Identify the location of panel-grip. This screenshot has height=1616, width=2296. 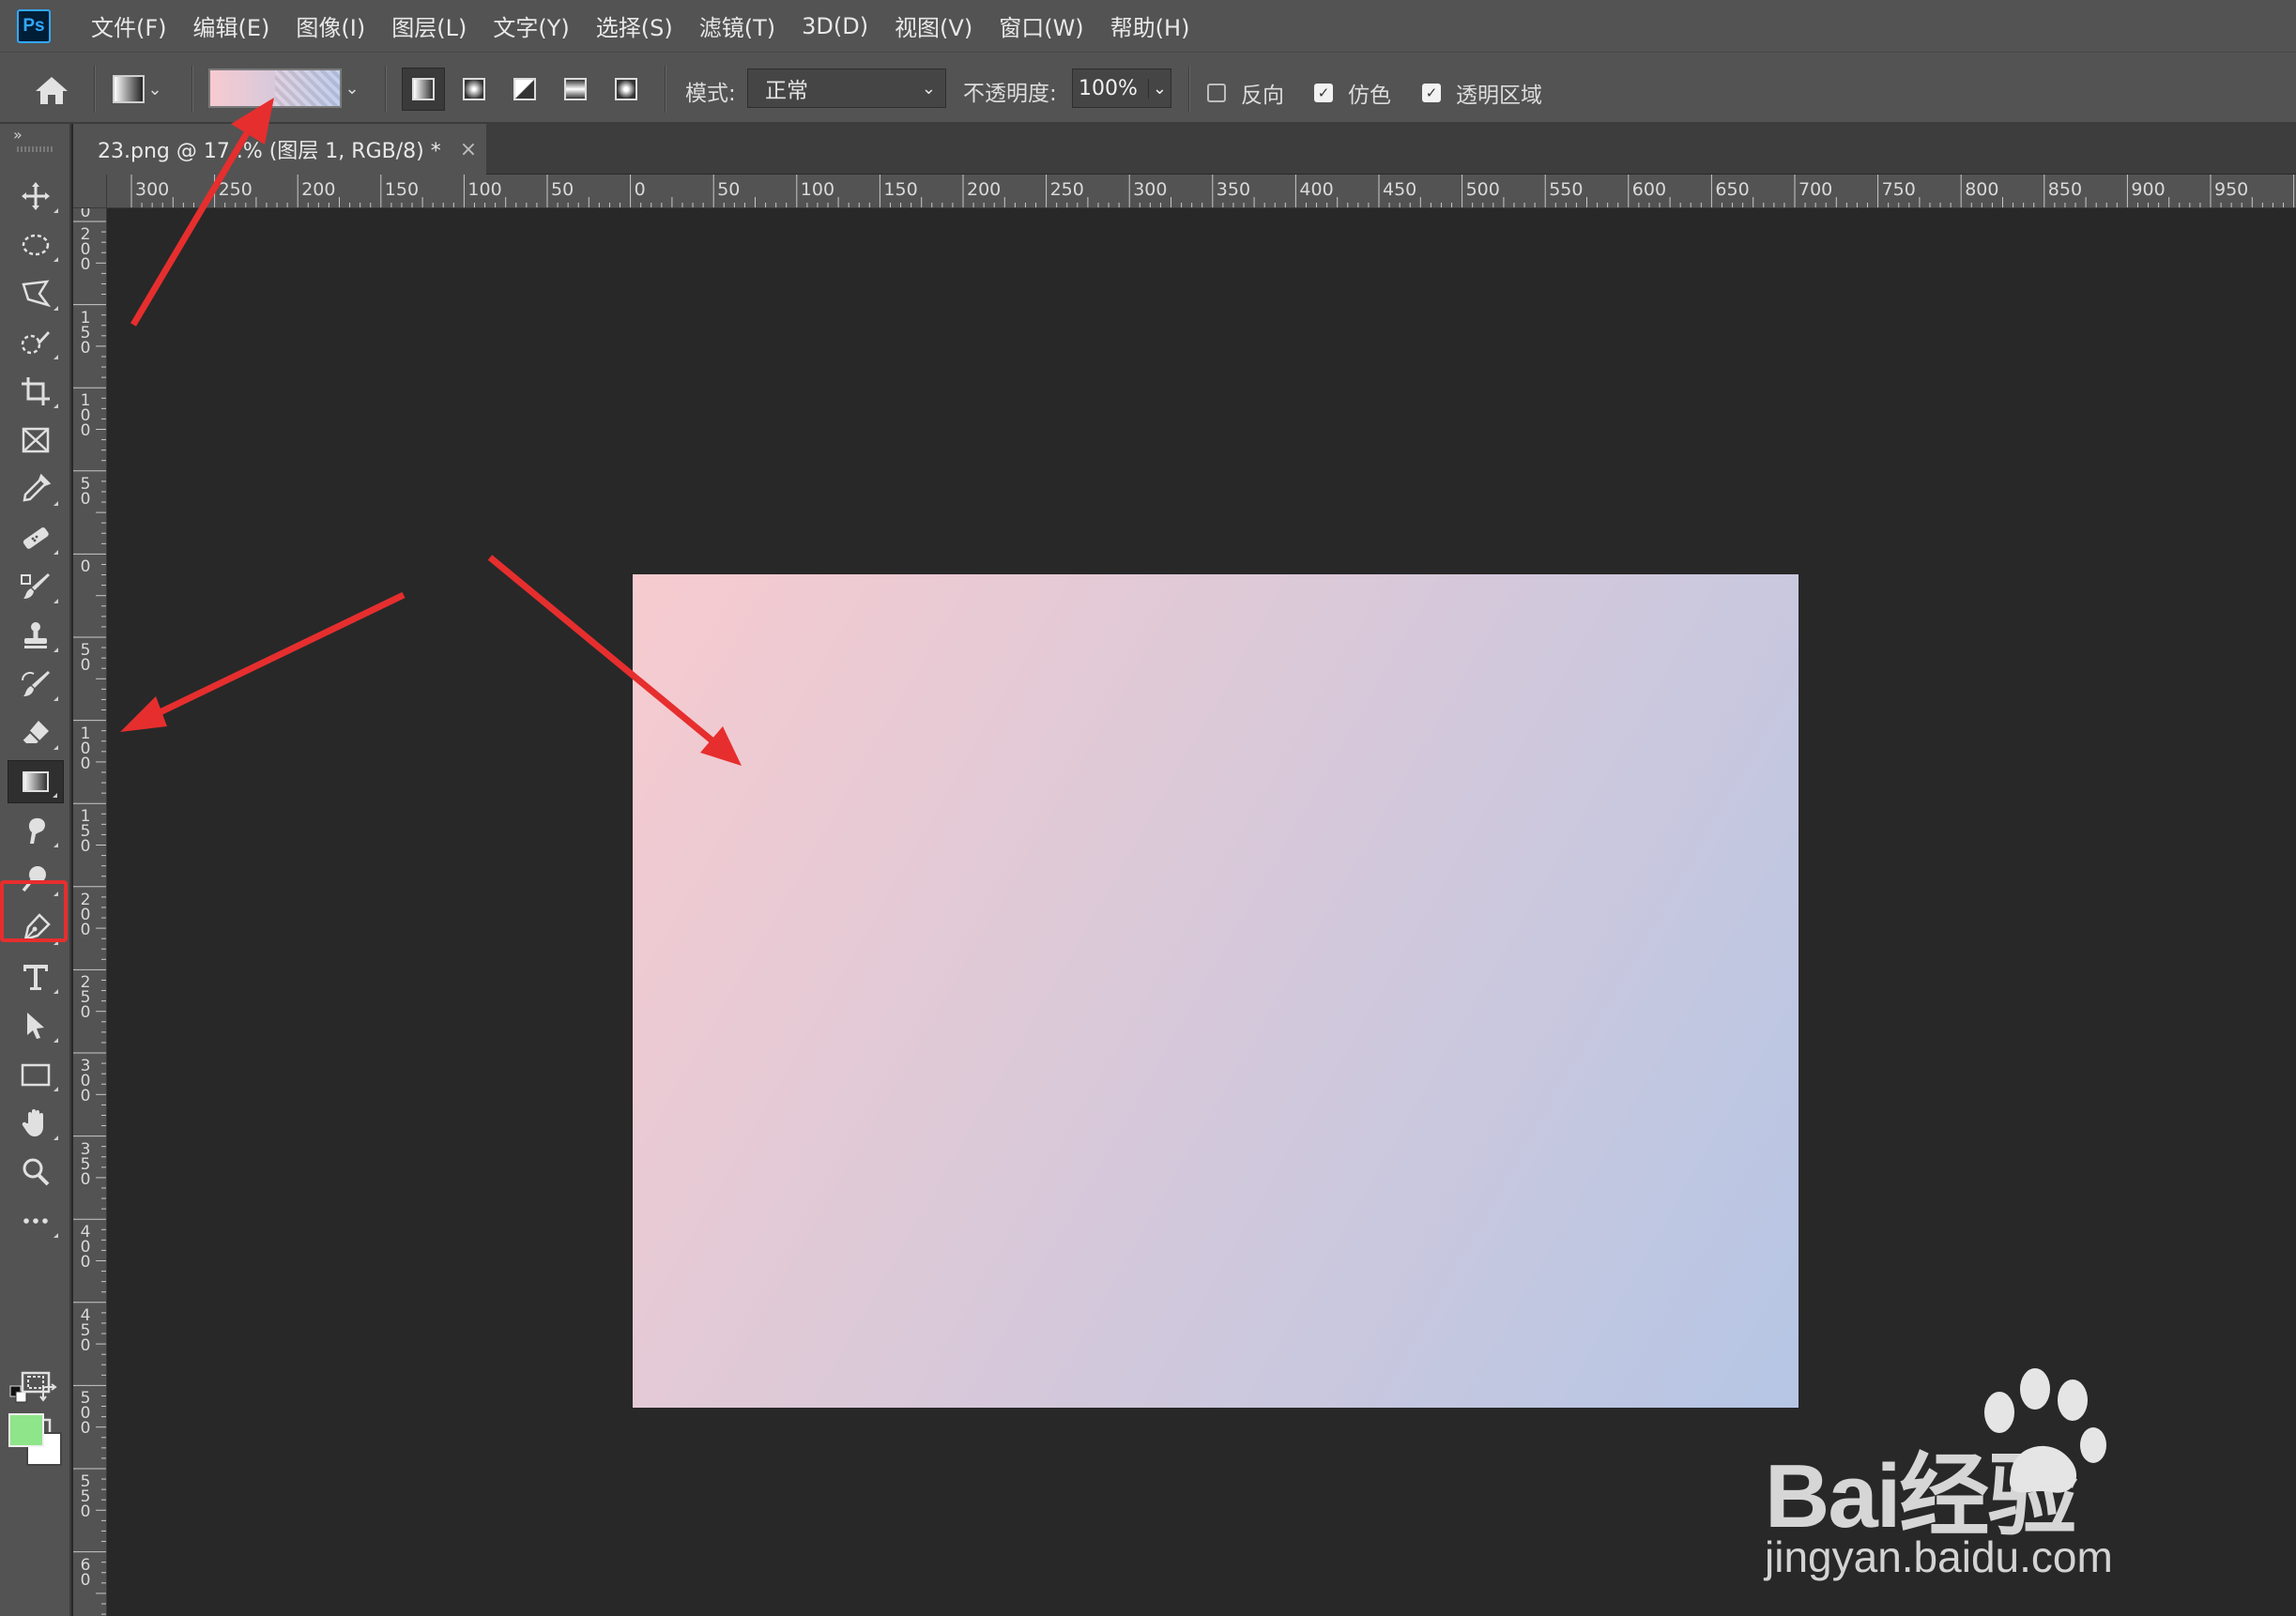
(35, 149).